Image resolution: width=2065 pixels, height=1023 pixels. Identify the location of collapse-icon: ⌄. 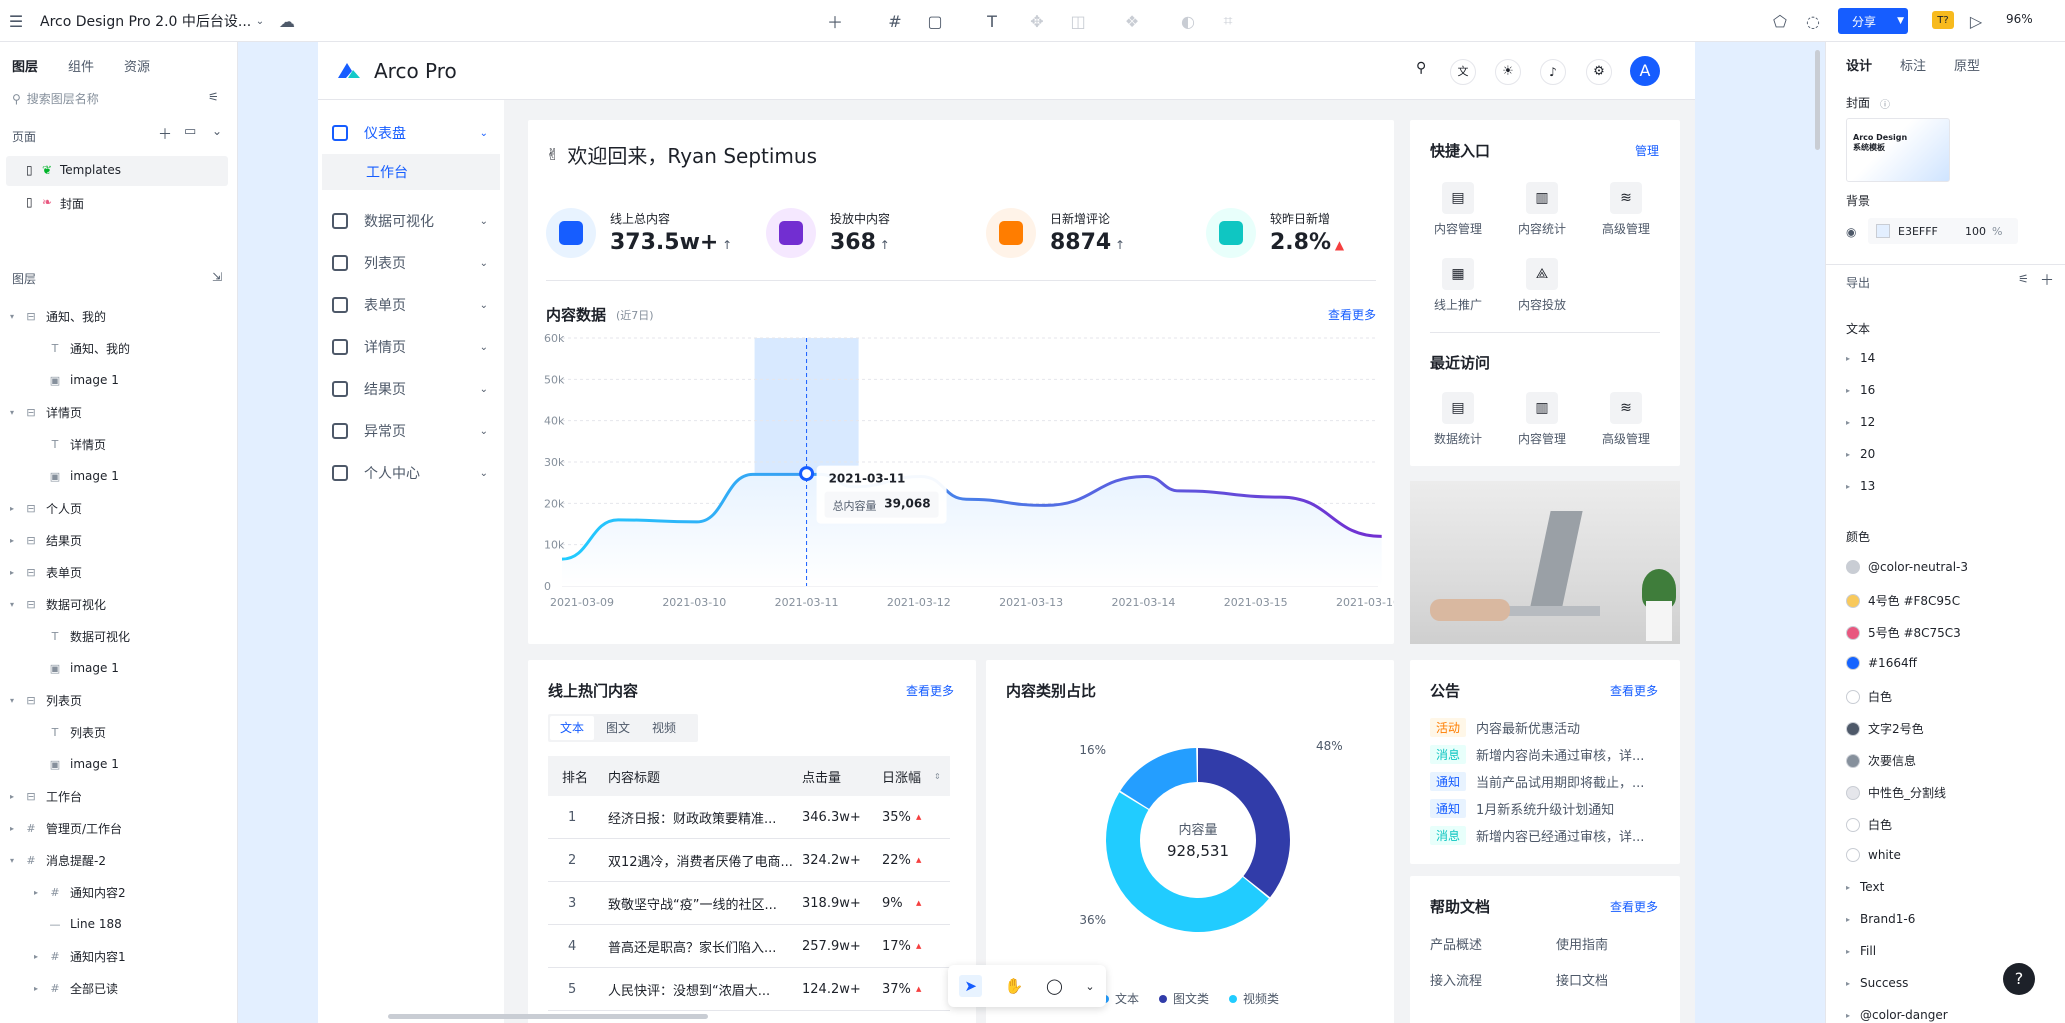
(217, 131).